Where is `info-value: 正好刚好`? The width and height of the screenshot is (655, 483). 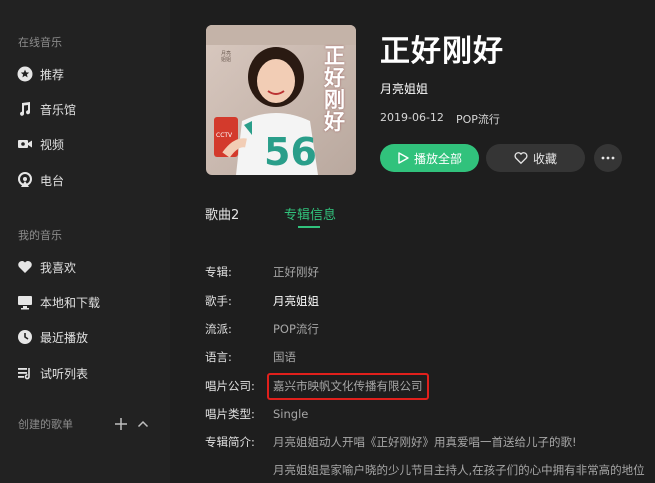
info-value: 正好刚好 is located at coordinates (296, 272).